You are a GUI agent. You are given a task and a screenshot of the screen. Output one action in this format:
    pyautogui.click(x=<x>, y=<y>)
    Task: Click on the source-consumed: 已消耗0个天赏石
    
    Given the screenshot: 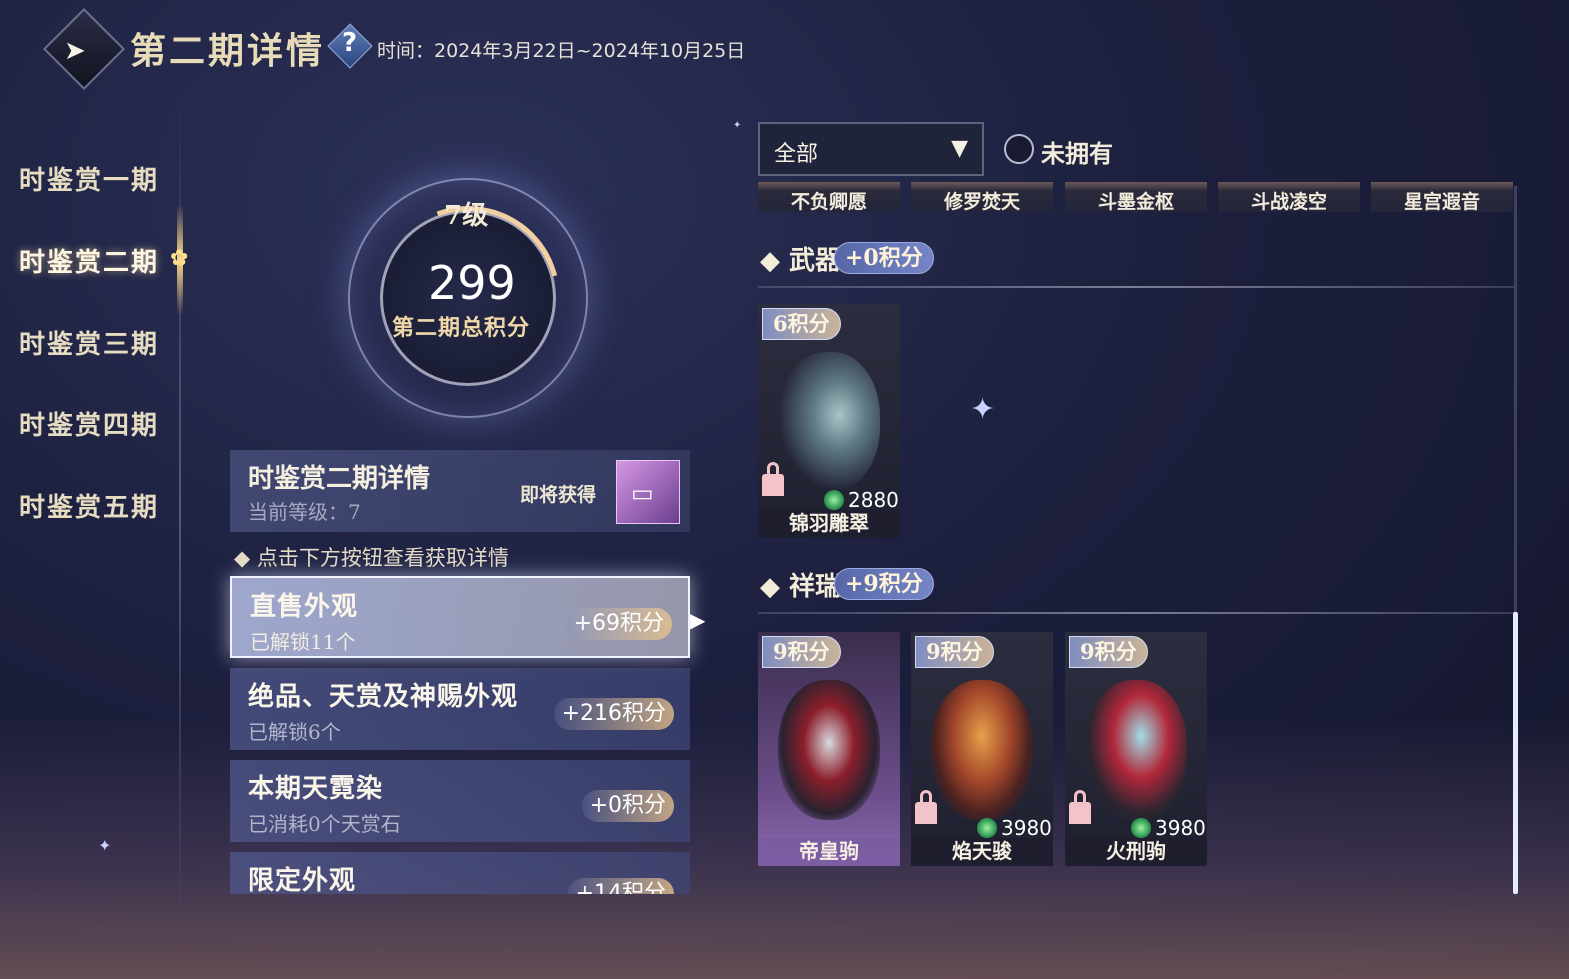 What is the action you would take?
    pyautogui.click(x=324, y=824)
    